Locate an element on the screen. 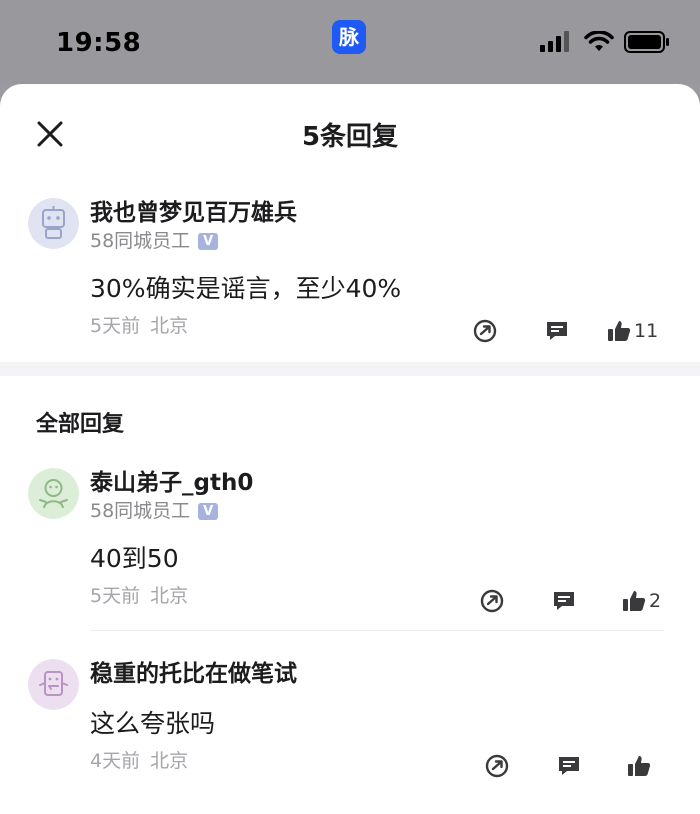 This screenshot has height=814, width=700. like-count: 2 is located at coordinates (655, 601).